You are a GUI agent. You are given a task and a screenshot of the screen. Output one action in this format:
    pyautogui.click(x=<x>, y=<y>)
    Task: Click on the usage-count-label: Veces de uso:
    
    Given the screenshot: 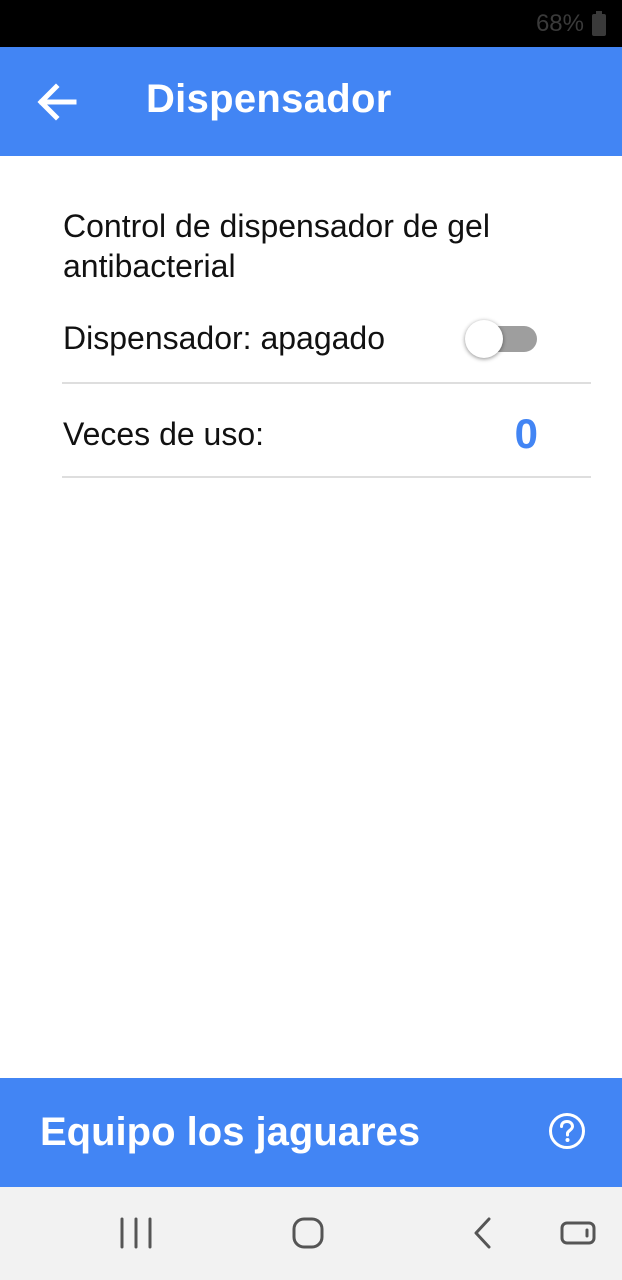 What is the action you would take?
    pyautogui.click(x=164, y=434)
    